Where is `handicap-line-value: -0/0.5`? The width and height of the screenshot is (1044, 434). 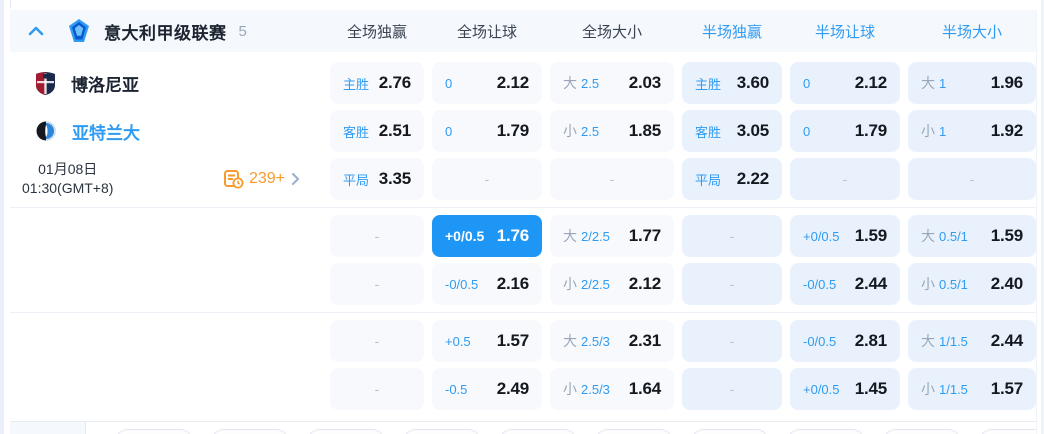
handicap-line-value: -0/0.5 is located at coordinates (462, 284).